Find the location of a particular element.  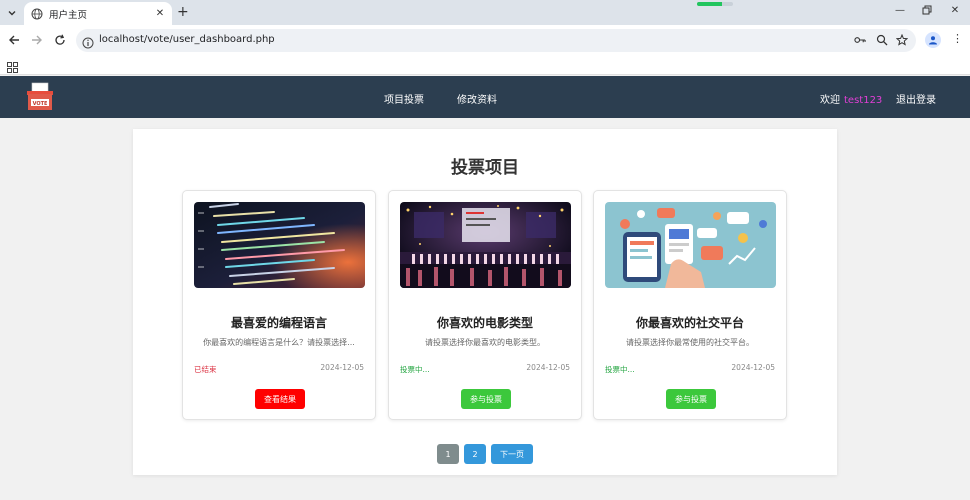

site-header: VOTE 项目投票 修改资料 欢迎 test123 退出登录 is located at coordinates (485, 97).